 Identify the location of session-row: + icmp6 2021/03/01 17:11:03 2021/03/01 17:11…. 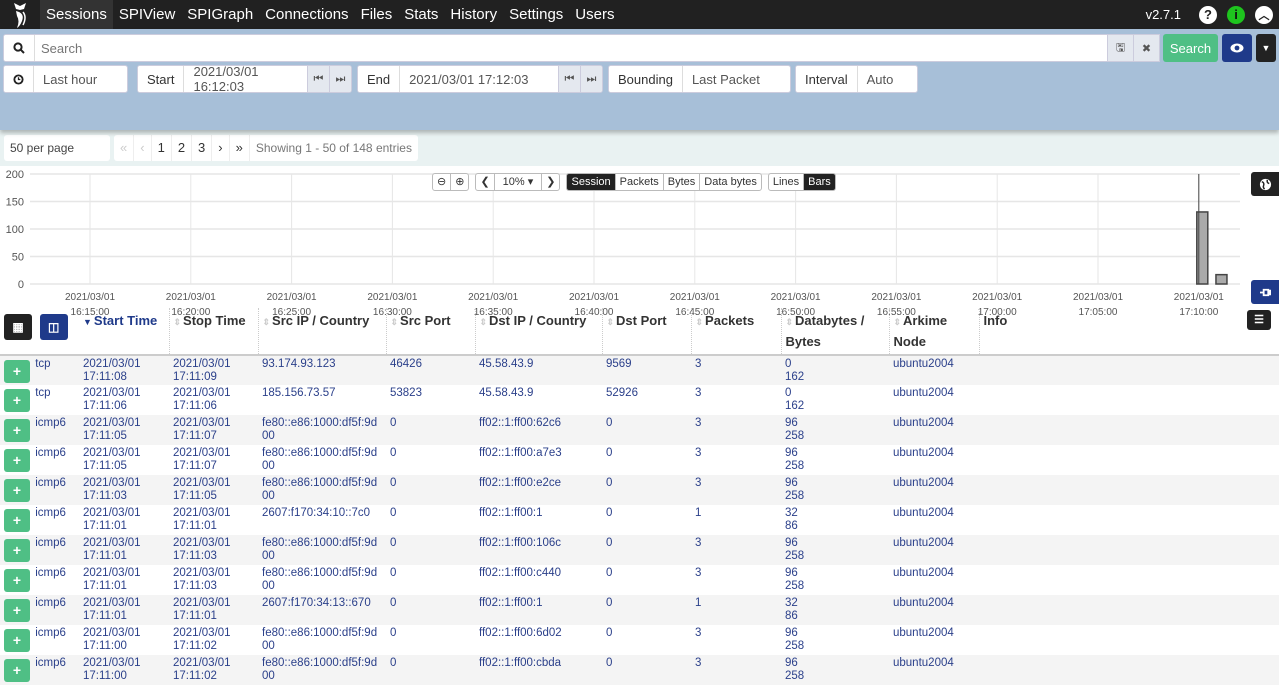
(639, 490).